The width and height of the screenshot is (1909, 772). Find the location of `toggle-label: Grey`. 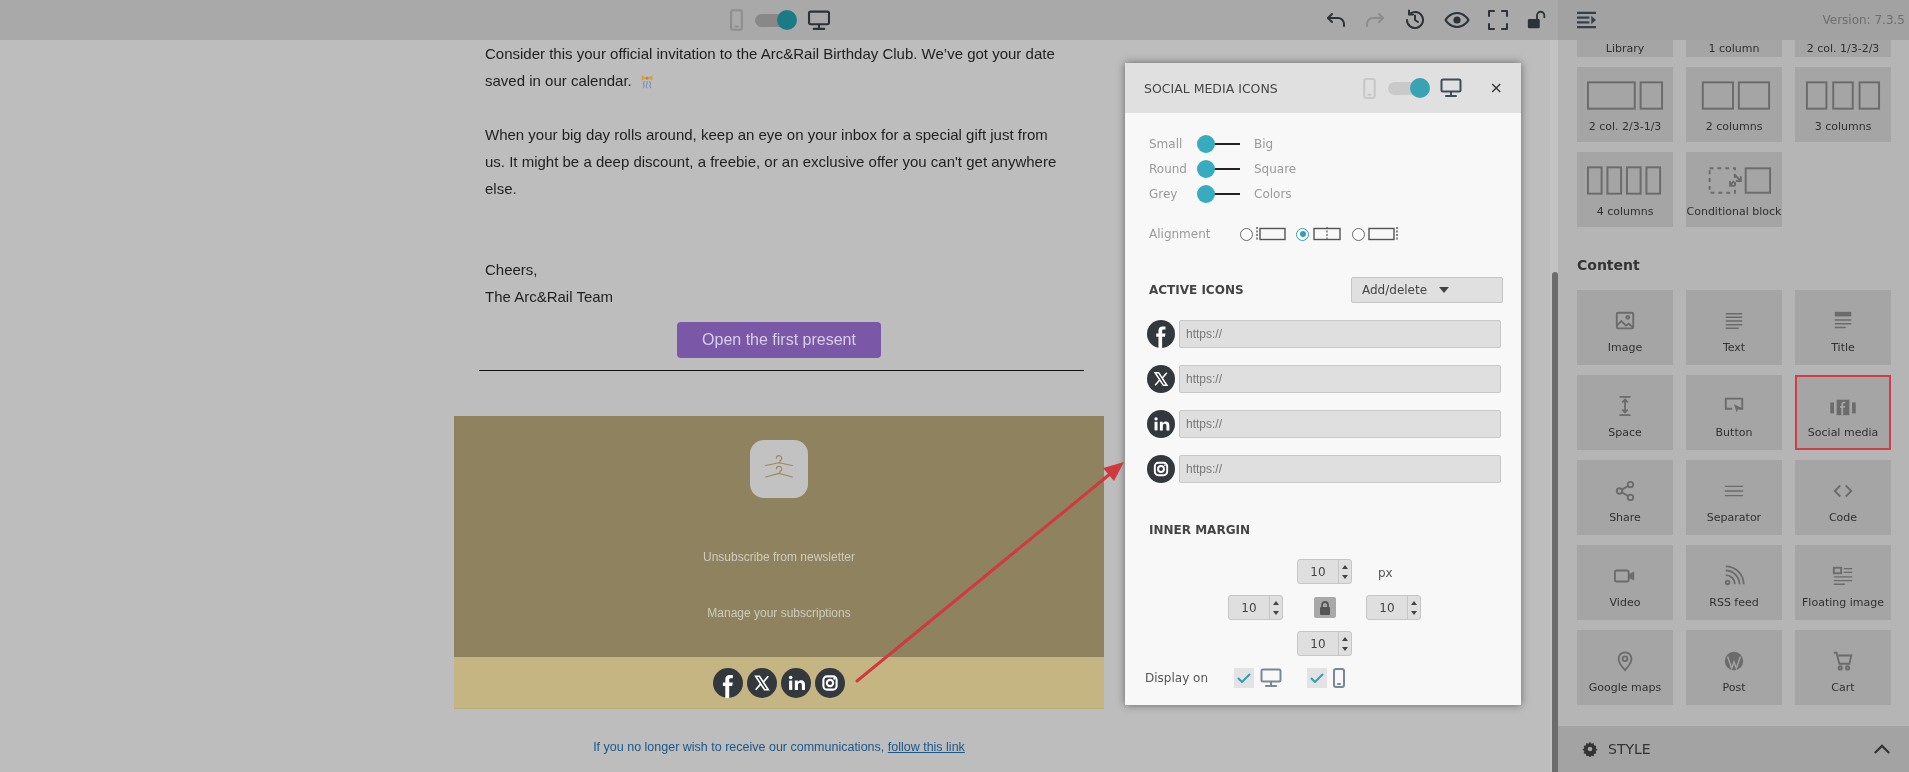

toggle-label: Grey is located at coordinates (1164, 193).